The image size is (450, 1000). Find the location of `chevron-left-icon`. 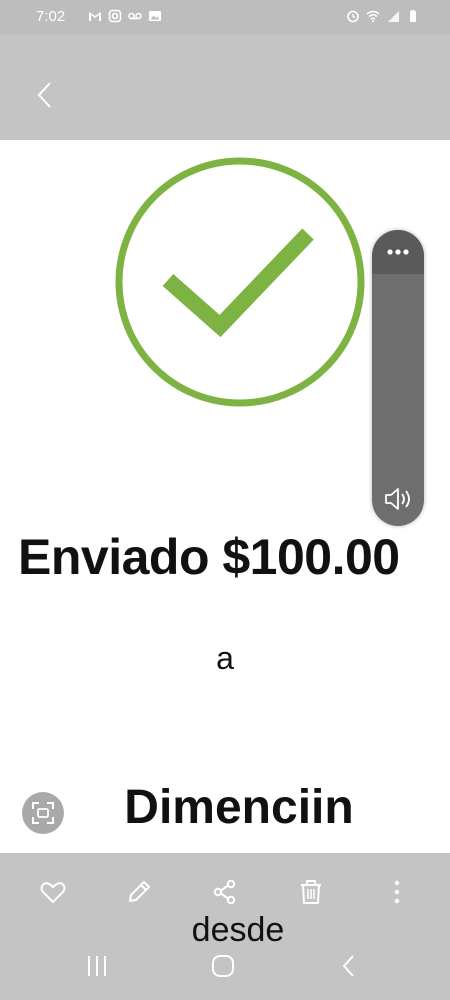

chevron-left-icon is located at coordinates (45, 95).